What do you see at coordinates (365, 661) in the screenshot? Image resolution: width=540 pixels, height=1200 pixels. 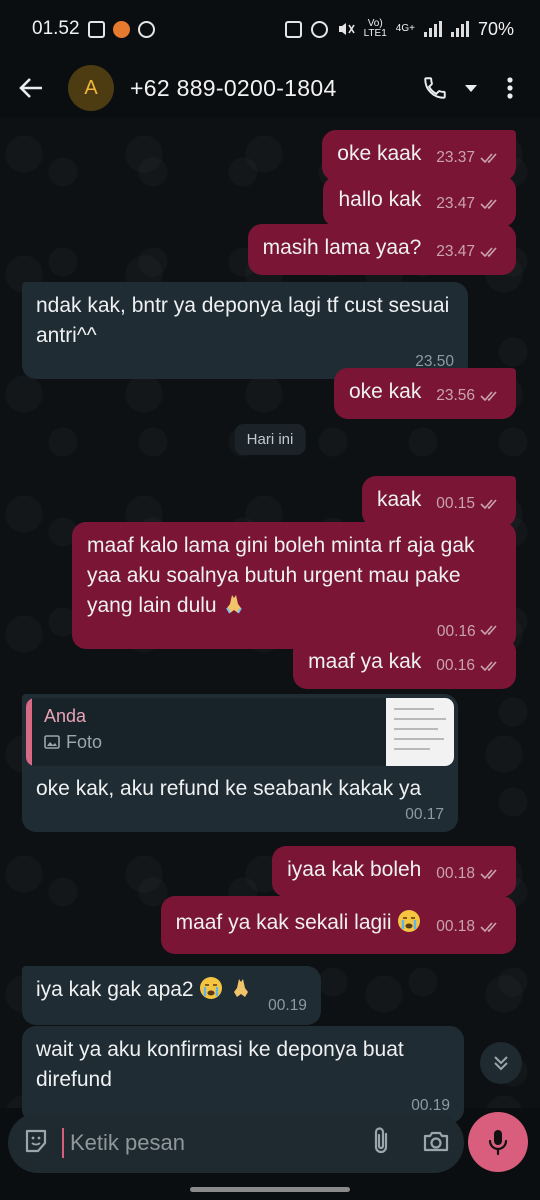 I see `message-text: maaf ya kak` at bounding box center [365, 661].